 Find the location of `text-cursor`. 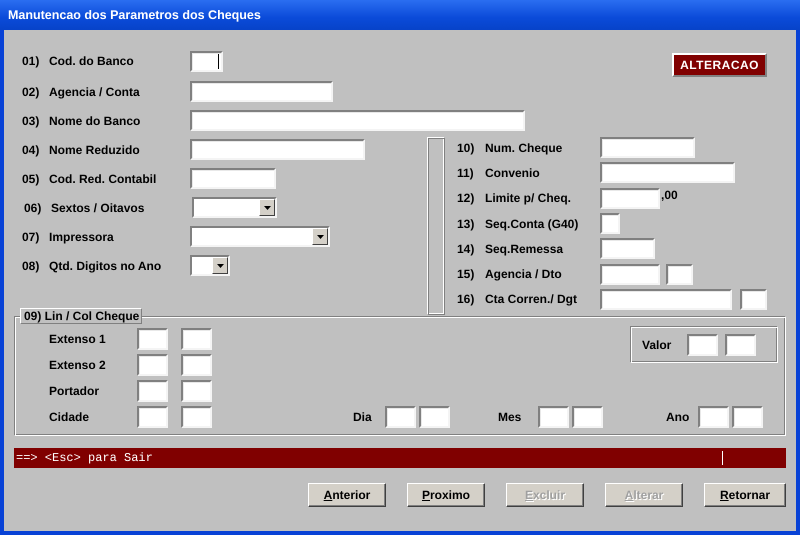

text-cursor is located at coordinates (722, 458).